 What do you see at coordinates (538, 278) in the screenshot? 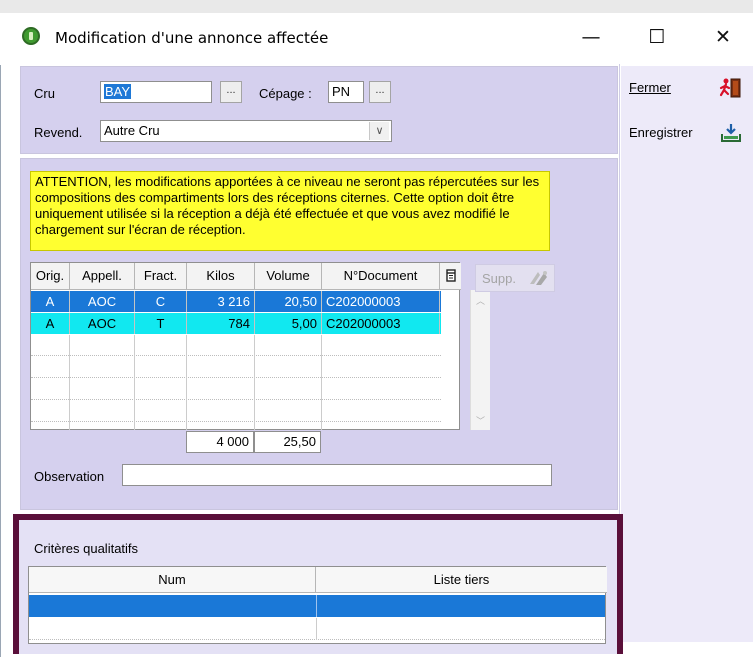
I see `delete-icon` at bounding box center [538, 278].